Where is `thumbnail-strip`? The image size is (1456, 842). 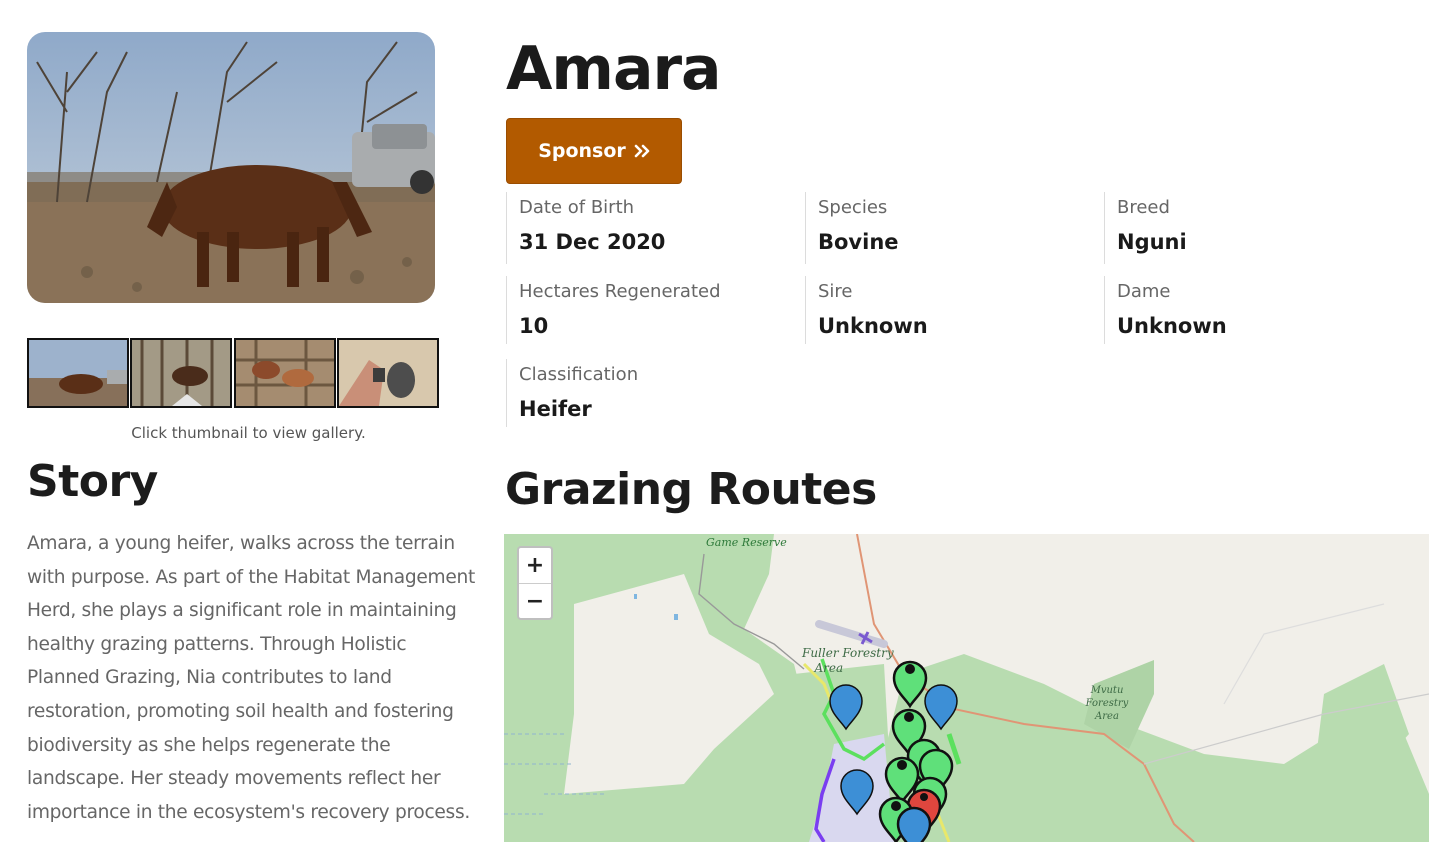
thumbnail-strip is located at coordinates (233, 373).